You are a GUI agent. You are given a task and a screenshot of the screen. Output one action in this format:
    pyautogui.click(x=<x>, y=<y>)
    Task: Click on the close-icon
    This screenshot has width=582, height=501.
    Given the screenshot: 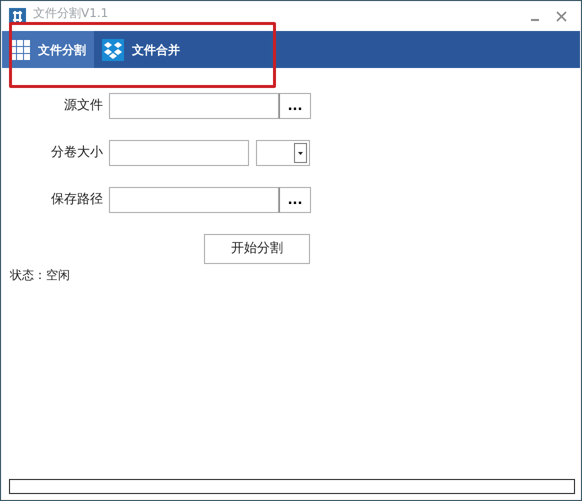 What is the action you would take?
    pyautogui.click(x=561, y=16)
    